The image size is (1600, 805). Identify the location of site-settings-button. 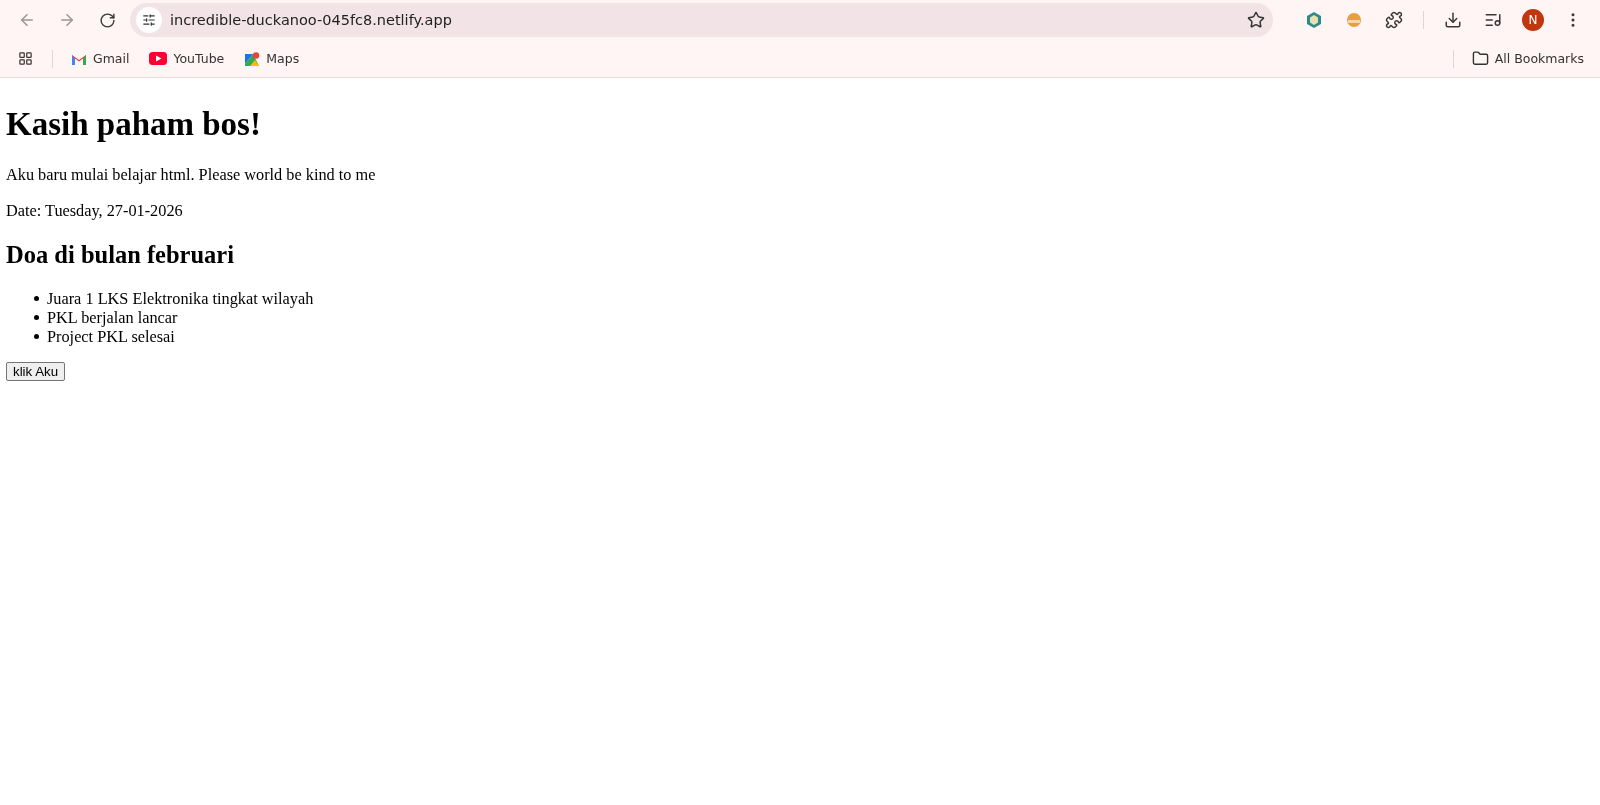
(149, 20).